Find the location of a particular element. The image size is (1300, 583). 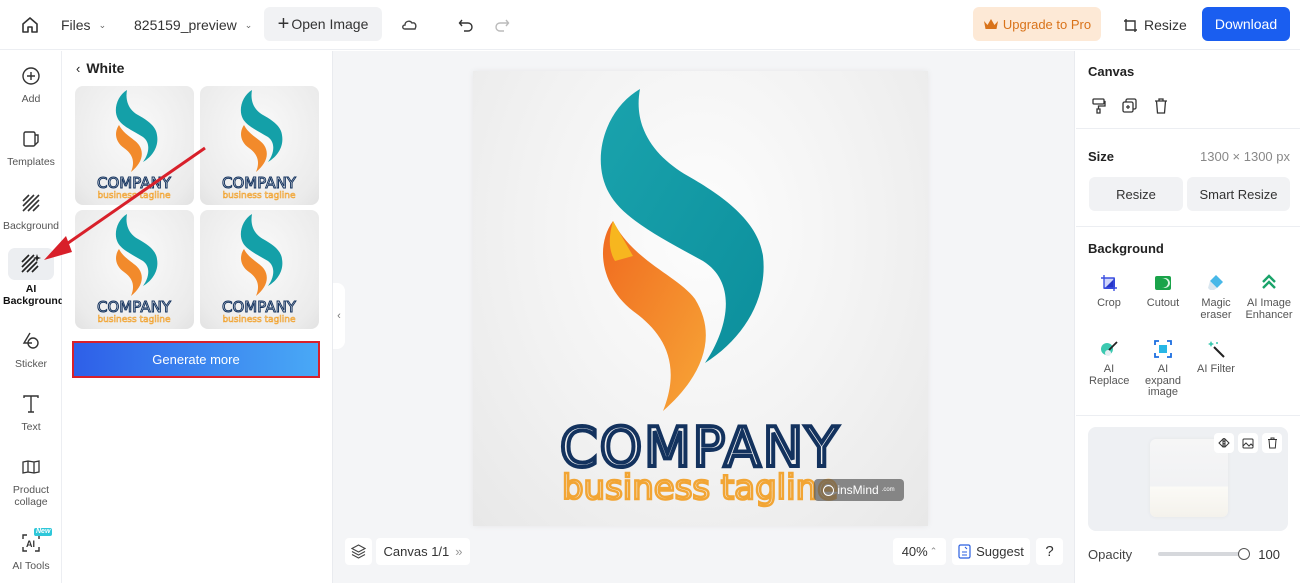

zoom-button: 40% ⌃ is located at coordinates (919, 551).